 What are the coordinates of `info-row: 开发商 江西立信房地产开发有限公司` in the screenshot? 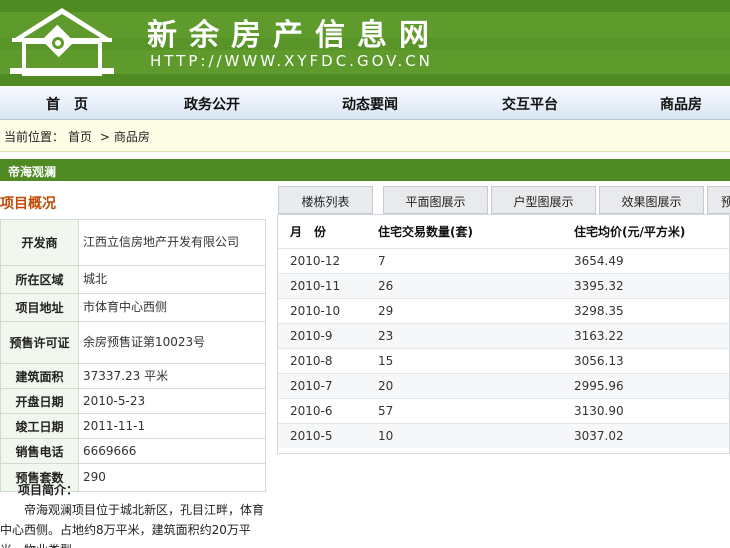 It's located at (133, 242).